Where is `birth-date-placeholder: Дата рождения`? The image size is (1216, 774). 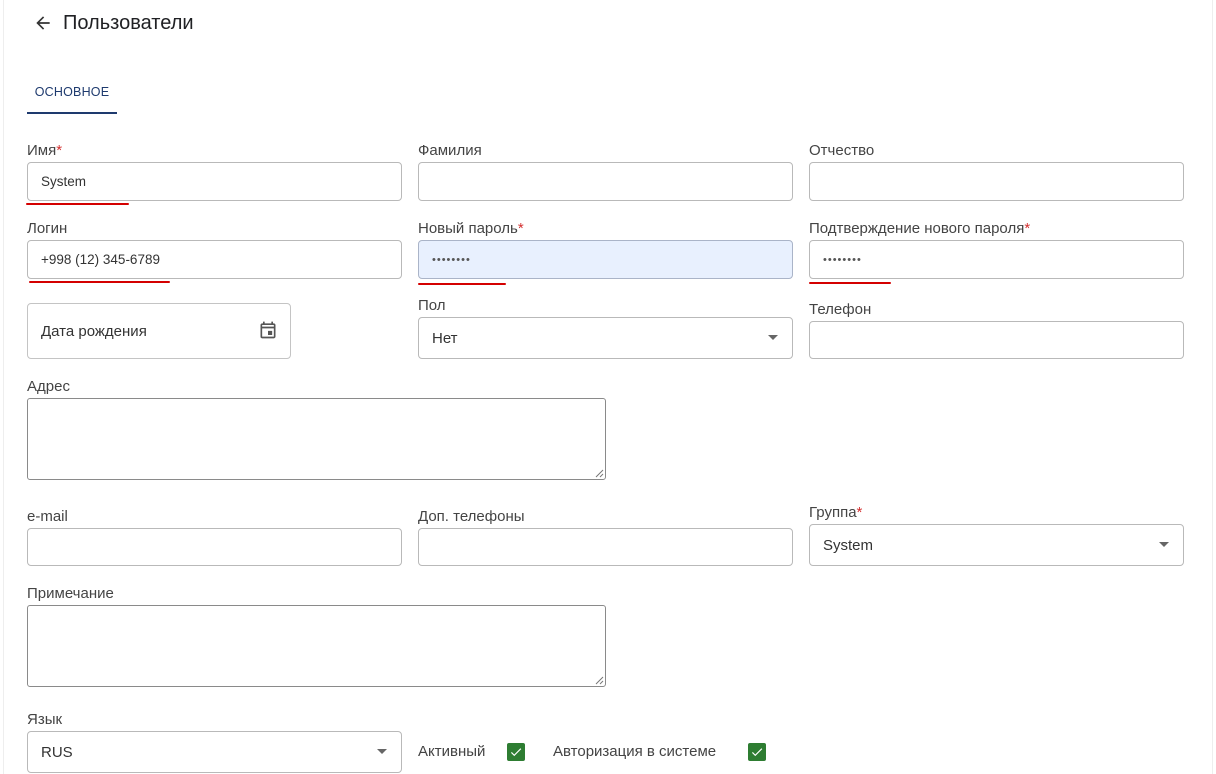
birth-date-placeholder: Дата рождения is located at coordinates (94, 331).